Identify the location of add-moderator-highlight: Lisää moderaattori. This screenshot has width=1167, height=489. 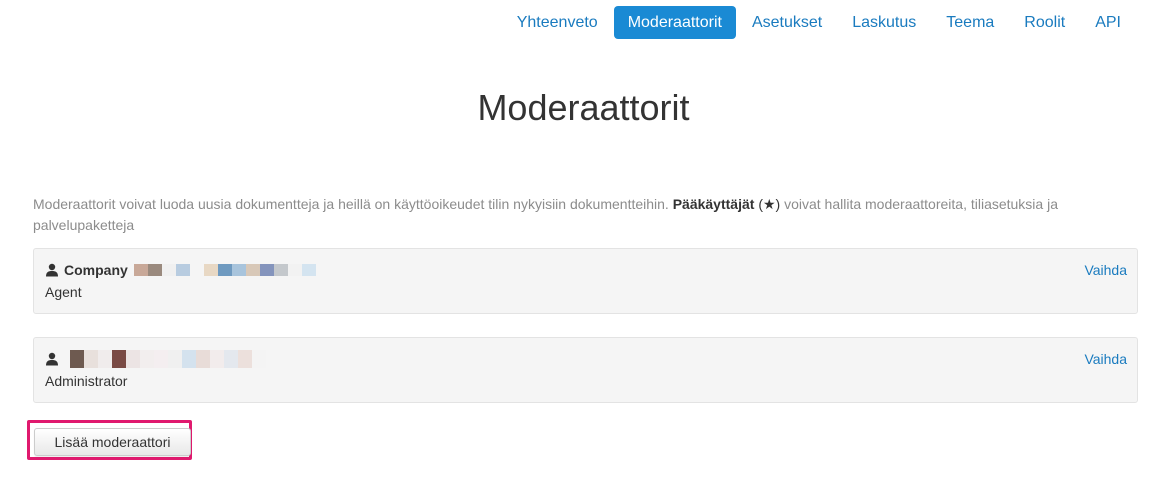
(109, 440).